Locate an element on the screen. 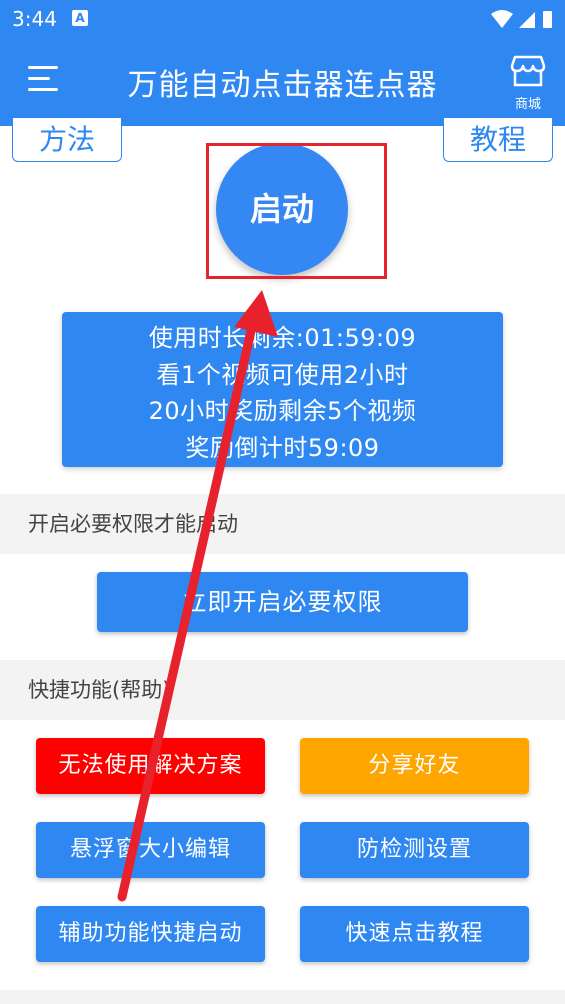 The height and width of the screenshot is (1004, 565). store-icon is located at coordinates (528, 71).